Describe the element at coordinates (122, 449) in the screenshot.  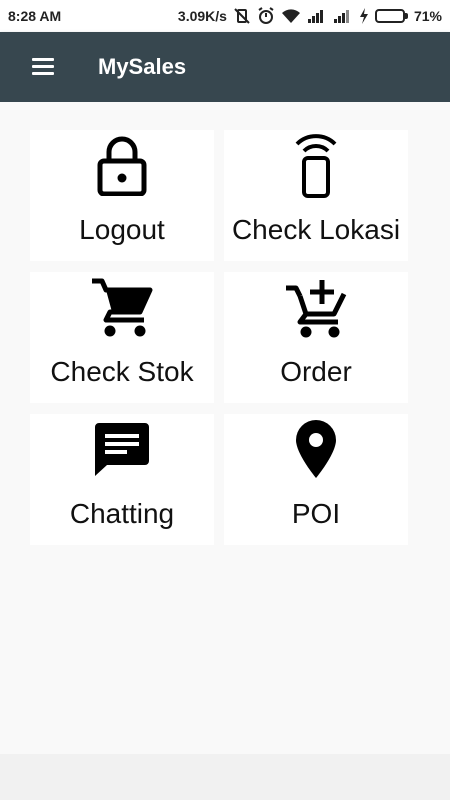
I see `chat-icon` at that location.